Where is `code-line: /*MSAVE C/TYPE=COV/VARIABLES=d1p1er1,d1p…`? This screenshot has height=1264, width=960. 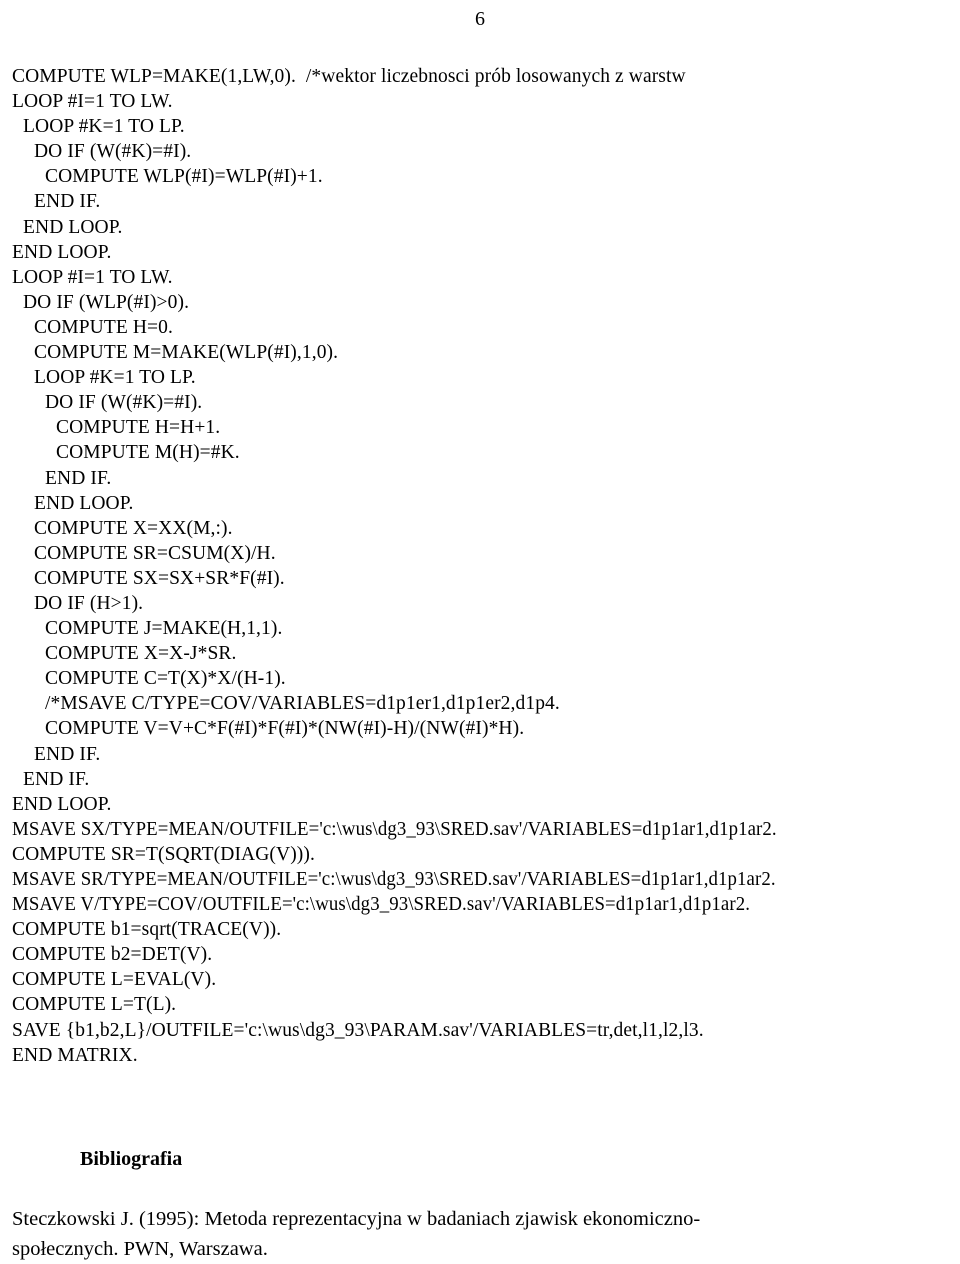 code-line: /*MSAVE C/TYPE=COV/VARIABLES=d1p1er1,d1p… is located at coordinates (302, 704).